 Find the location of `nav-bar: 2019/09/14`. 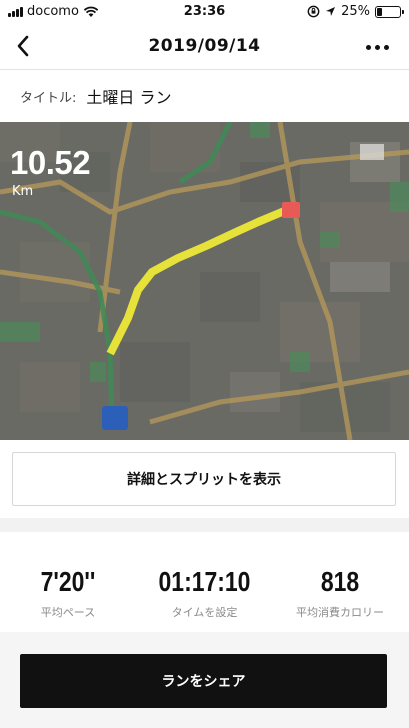

nav-bar: 2019/09/14 is located at coordinates (204, 47).